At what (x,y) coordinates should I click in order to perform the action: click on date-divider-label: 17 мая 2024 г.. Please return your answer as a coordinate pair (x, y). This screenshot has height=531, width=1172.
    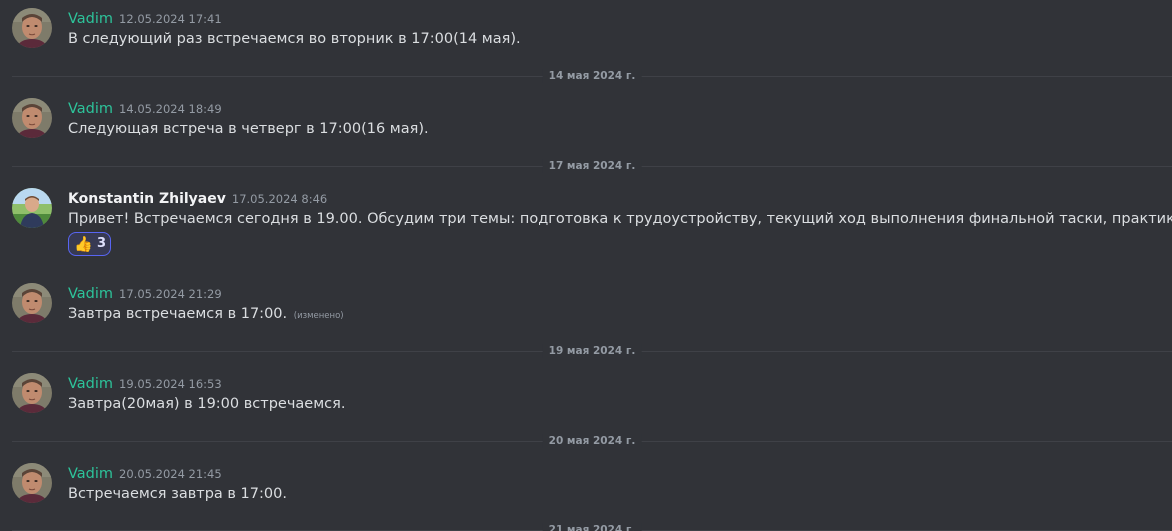
    Looking at the image, I should click on (592, 166).